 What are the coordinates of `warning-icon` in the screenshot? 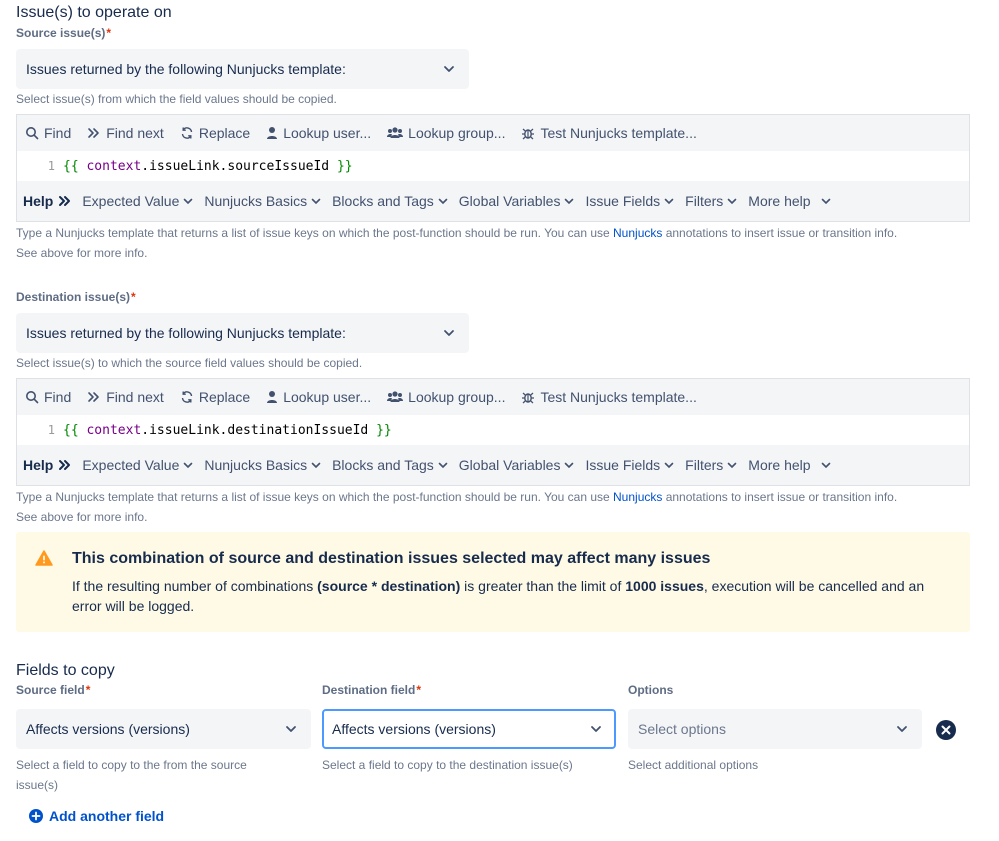 It's located at (44, 560).